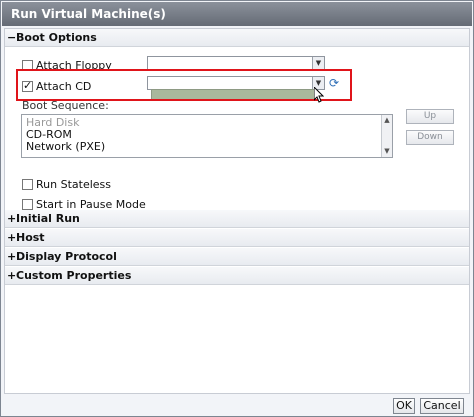  I want to click on section-display-protocol: +Display Protocol, so click(237, 257).